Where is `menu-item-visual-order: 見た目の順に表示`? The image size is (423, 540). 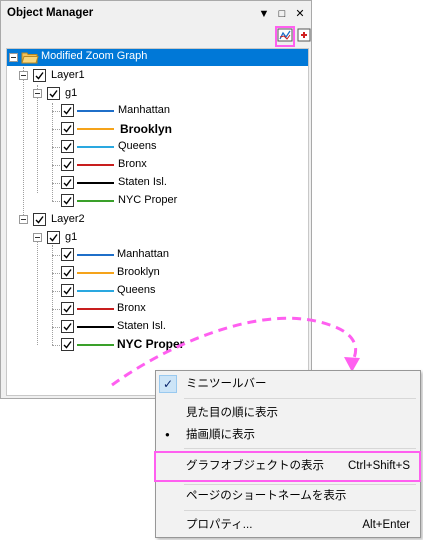 menu-item-visual-order: 見た目の順に表示 is located at coordinates (288, 413).